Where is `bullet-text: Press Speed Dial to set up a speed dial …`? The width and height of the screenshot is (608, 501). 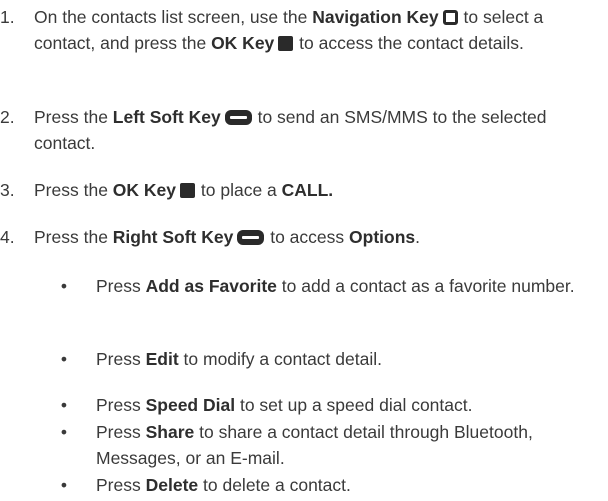
bullet-text: Press Speed Dial to set up a speed dial … is located at coordinates (284, 405).